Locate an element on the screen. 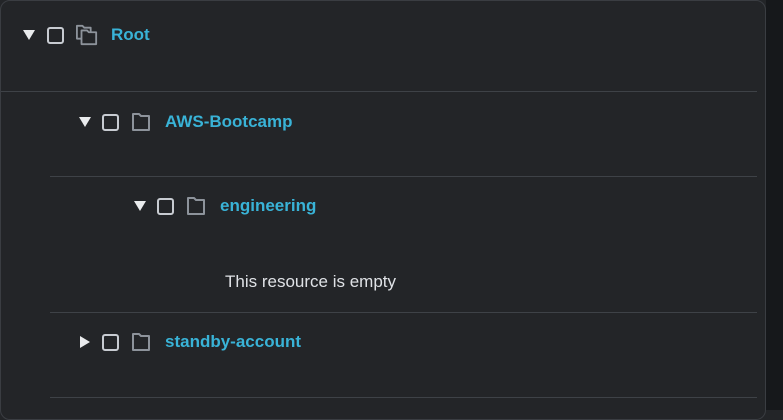 Image resolution: width=783 pixels, height=420 pixels. tree-node-engineering: engineering is located at coordinates (224, 206).